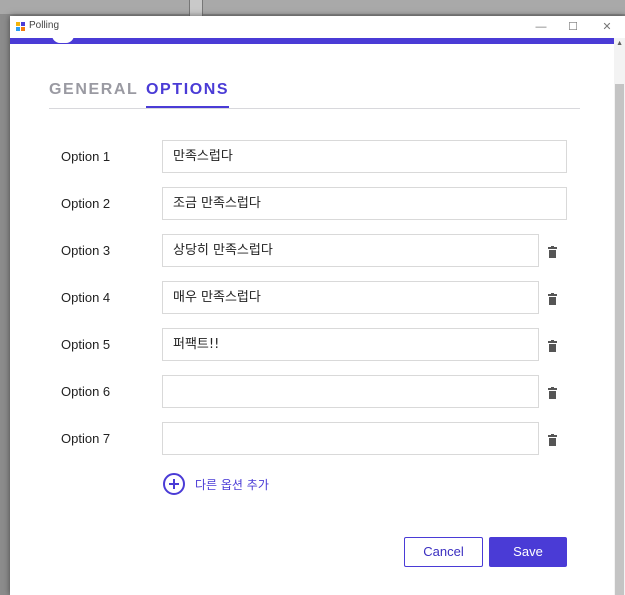 This screenshot has width=625, height=595. What do you see at coordinates (317, 27) in the screenshot?
I see `title-bar: Polling — ☐ ✕` at bounding box center [317, 27].